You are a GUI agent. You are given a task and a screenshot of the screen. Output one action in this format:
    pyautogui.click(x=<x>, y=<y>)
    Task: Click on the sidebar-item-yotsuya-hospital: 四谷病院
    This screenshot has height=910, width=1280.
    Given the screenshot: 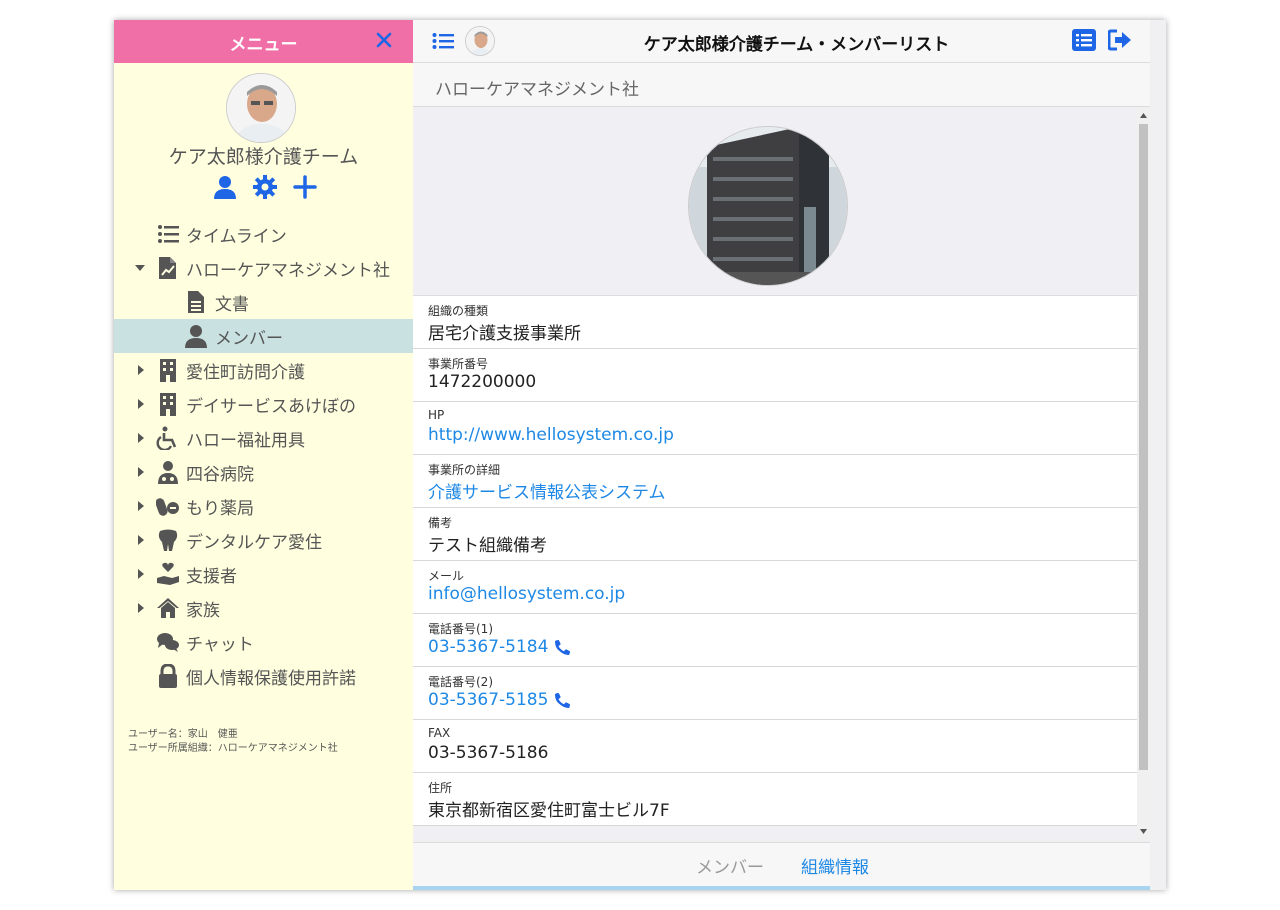 What is the action you would take?
    pyautogui.click(x=263, y=472)
    